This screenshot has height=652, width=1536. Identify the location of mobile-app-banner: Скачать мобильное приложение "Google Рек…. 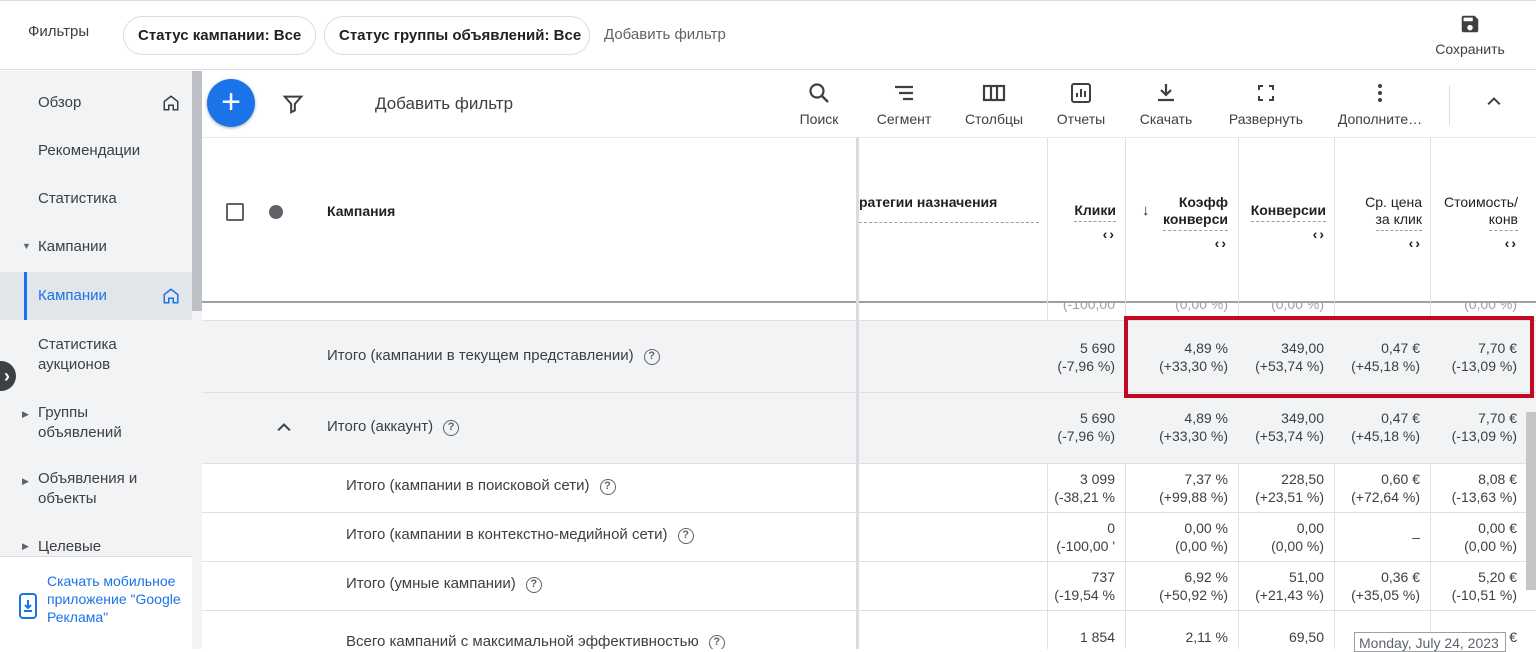
(96, 602).